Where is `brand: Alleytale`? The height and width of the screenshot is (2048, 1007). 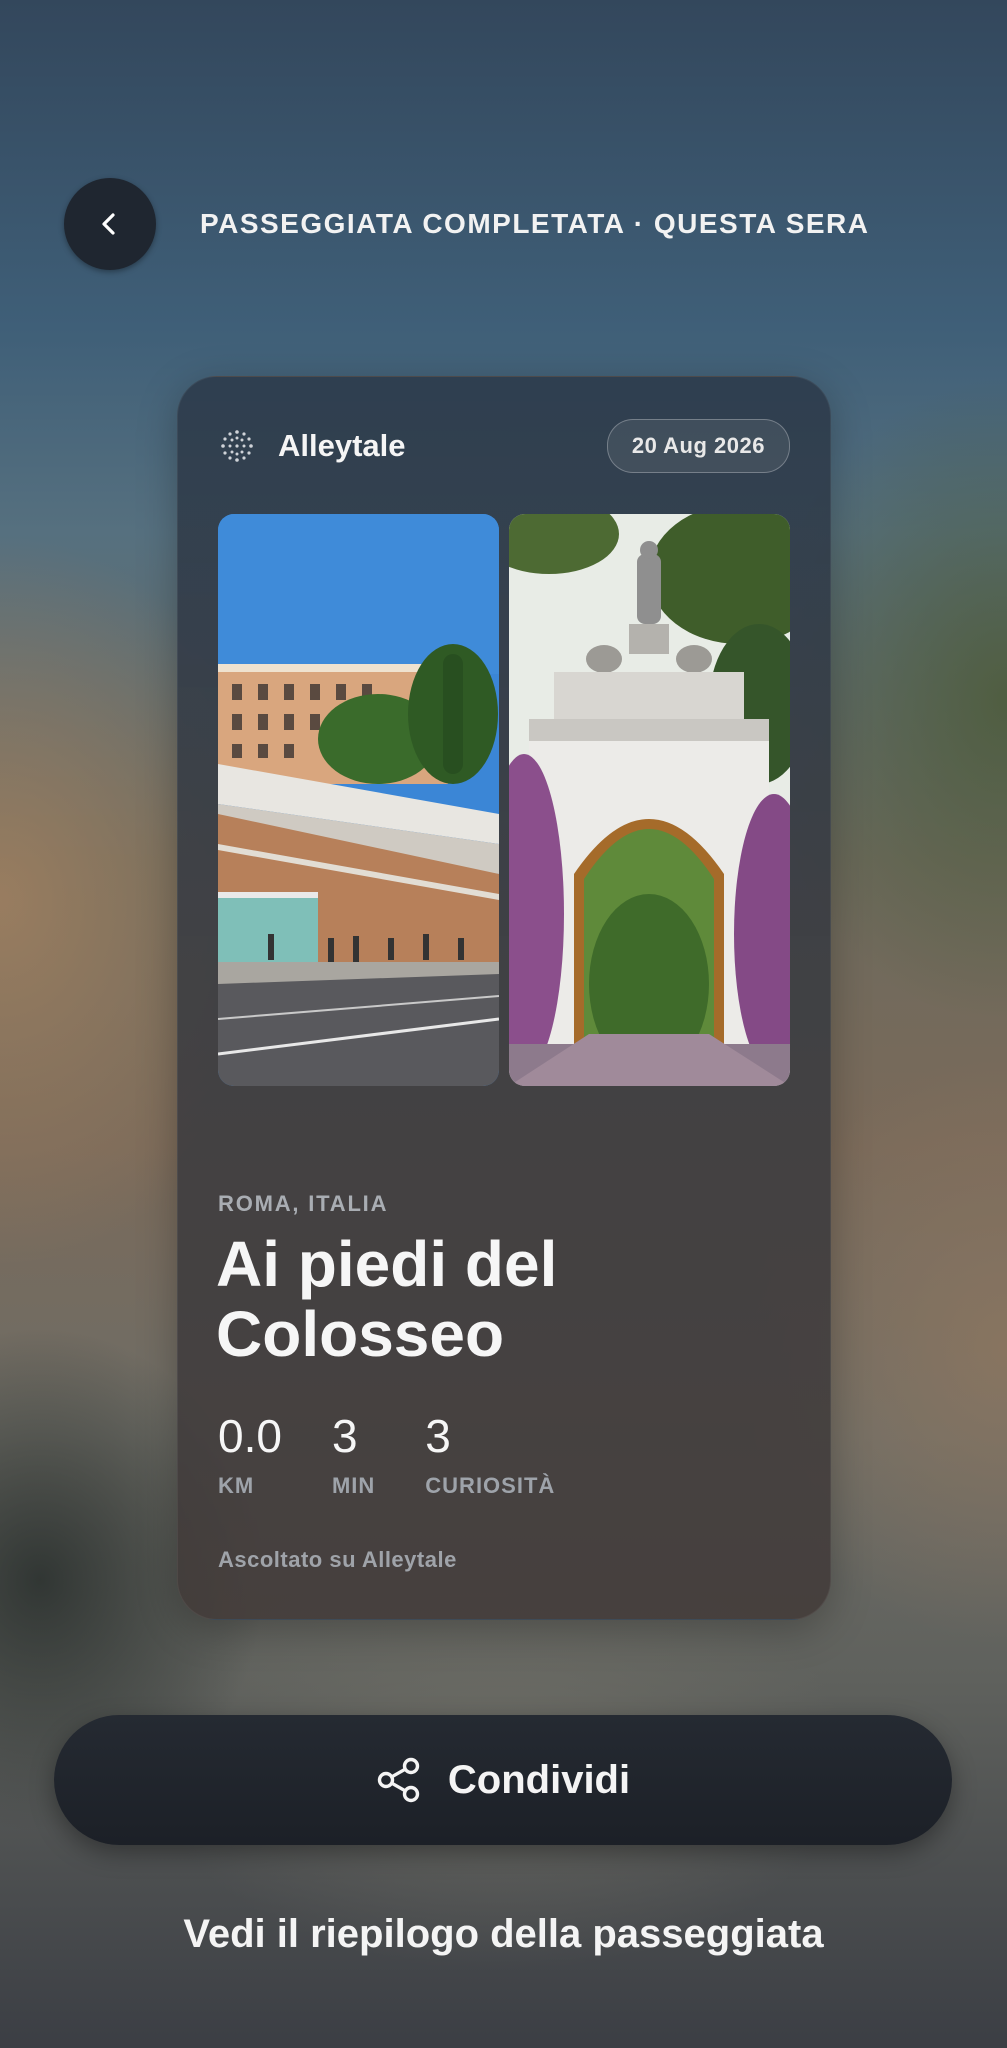 brand: Alleytale is located at coordinates (313, 446).